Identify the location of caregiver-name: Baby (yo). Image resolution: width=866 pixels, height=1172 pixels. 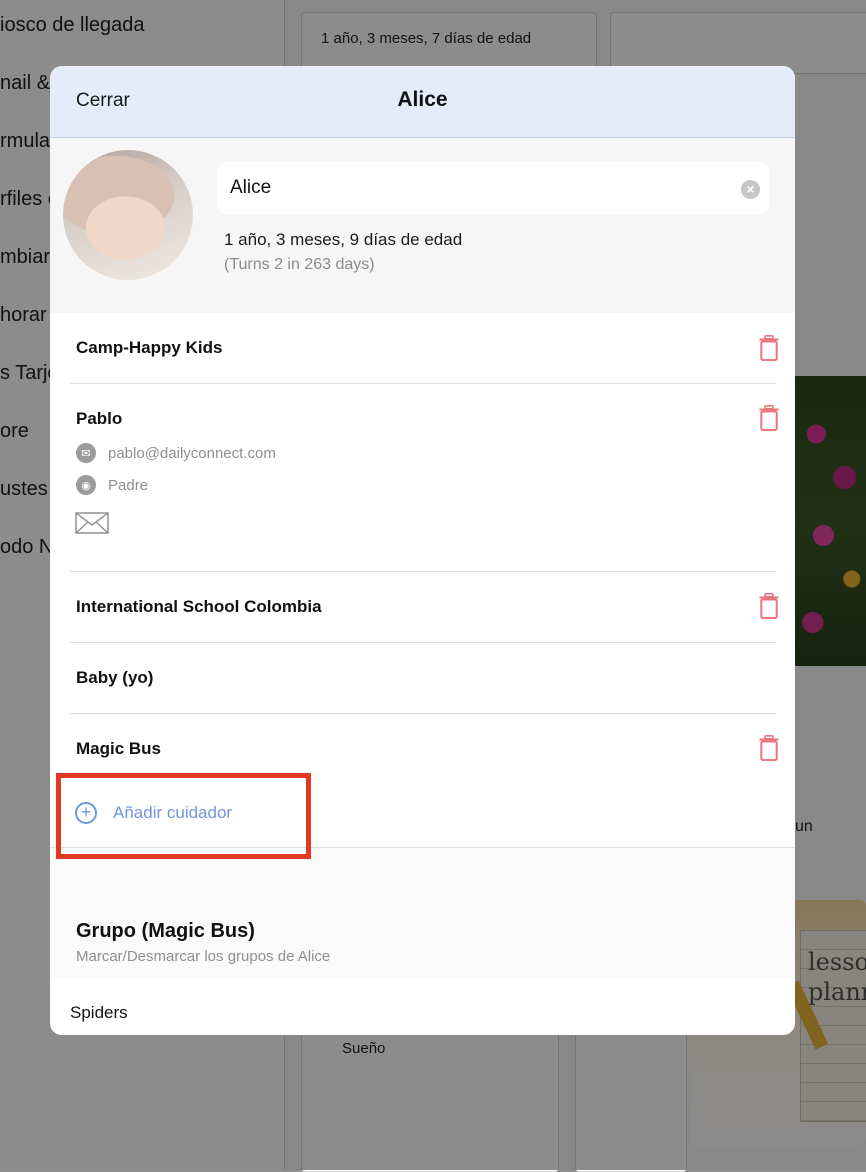
(115, 677).